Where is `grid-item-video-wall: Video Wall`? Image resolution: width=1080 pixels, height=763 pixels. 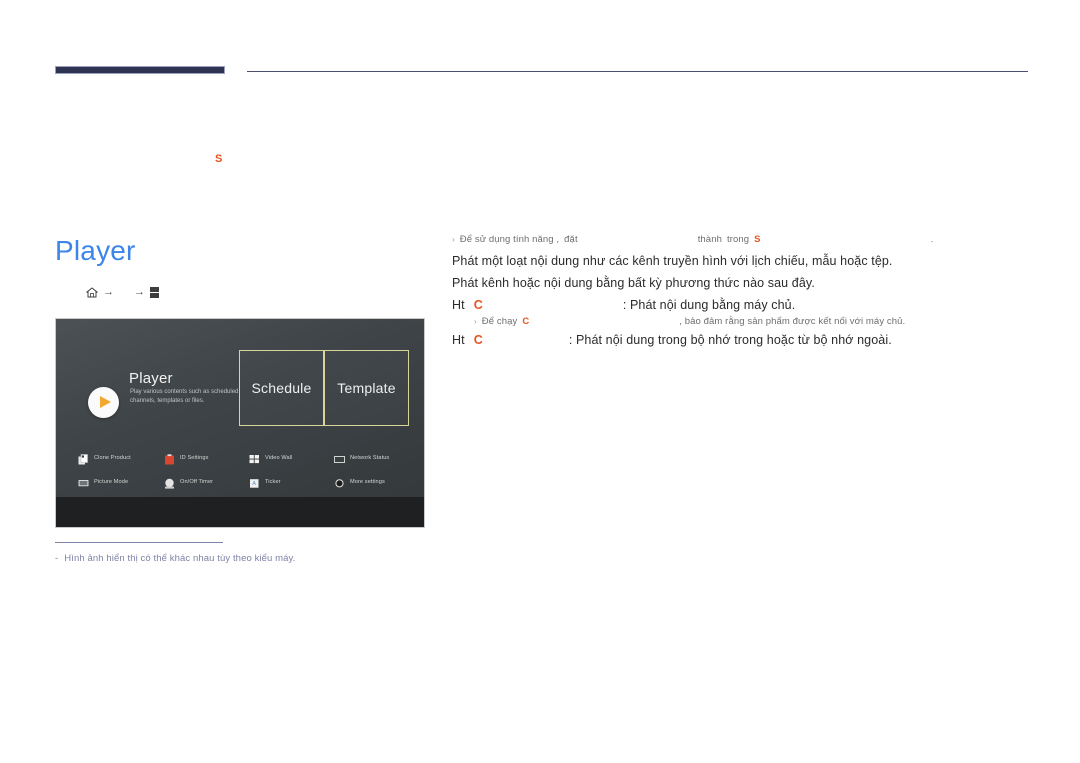
grid-item-video-wall: Video Wall is located at coordinates (271, 458).